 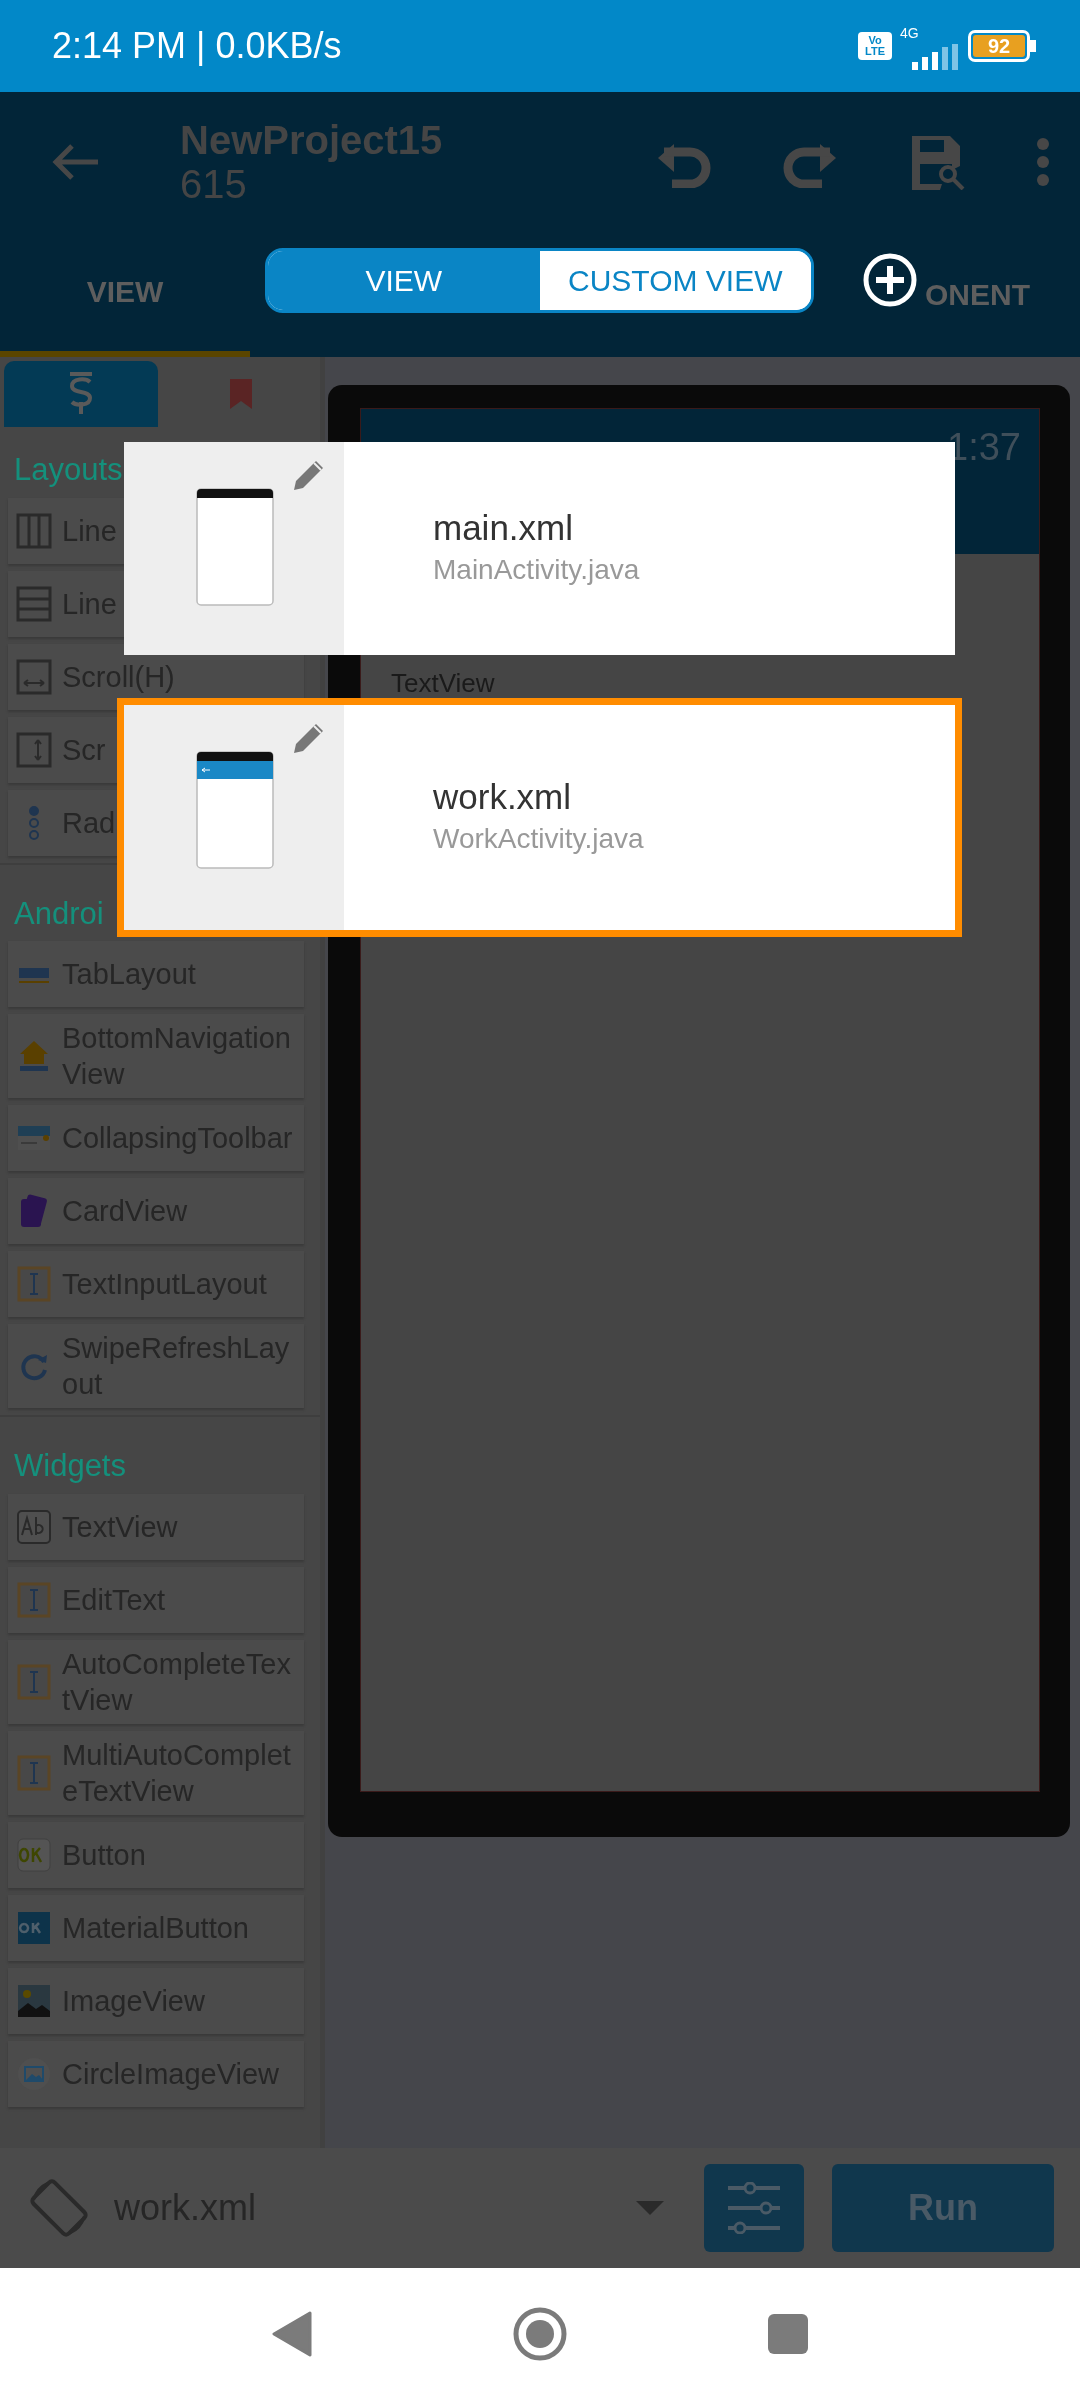 What do you see at coordinates (943, 2208) in the screenshot?
I see `run-button: Run` at bounding box center [943, 2208].